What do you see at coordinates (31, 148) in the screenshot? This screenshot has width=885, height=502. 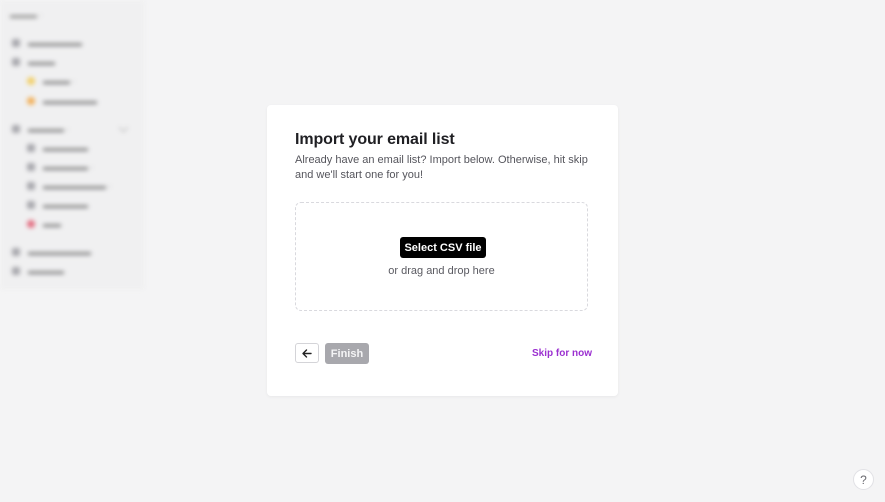 I see `grid-icon` at bounding box center [31, 148].